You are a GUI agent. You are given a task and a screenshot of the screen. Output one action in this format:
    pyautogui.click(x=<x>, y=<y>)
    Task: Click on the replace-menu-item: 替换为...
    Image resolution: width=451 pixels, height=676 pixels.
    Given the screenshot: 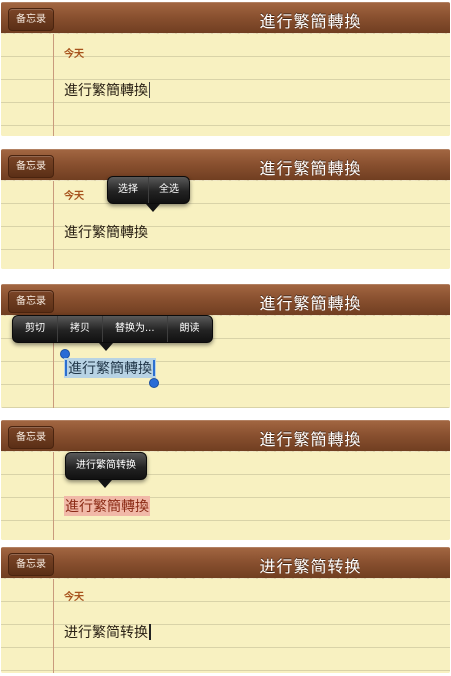 What is the action you would take?
    pyautogui.click(x=134, y=329)
    